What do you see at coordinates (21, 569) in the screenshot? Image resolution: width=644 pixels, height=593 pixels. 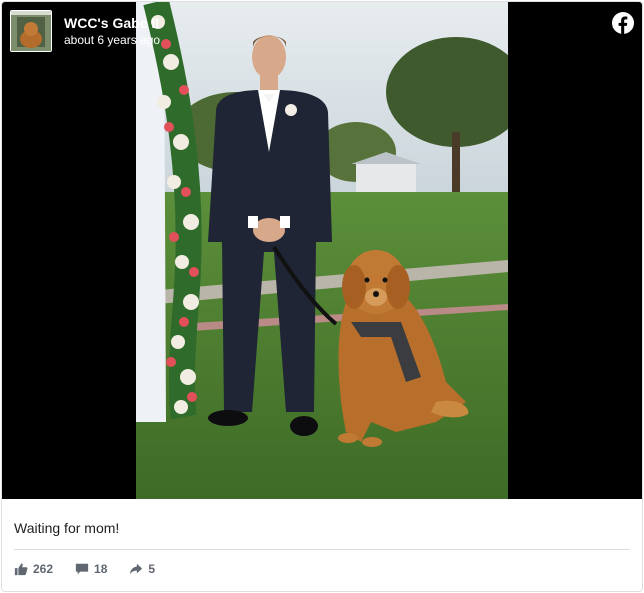 I see `thumbs-up-icon` at bounding box center [21, 569].